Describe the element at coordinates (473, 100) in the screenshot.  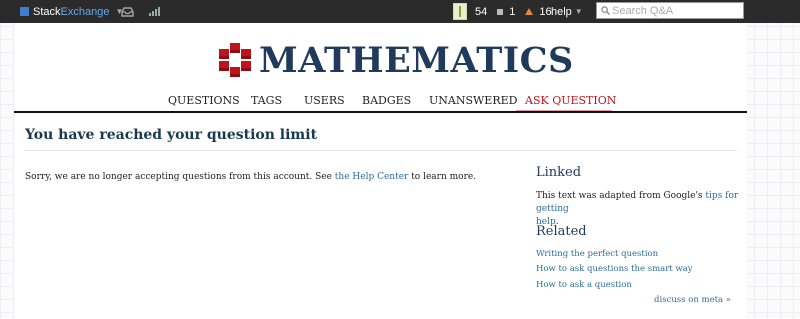
I see `nav-unanswered: UNANSWERED` at that location.